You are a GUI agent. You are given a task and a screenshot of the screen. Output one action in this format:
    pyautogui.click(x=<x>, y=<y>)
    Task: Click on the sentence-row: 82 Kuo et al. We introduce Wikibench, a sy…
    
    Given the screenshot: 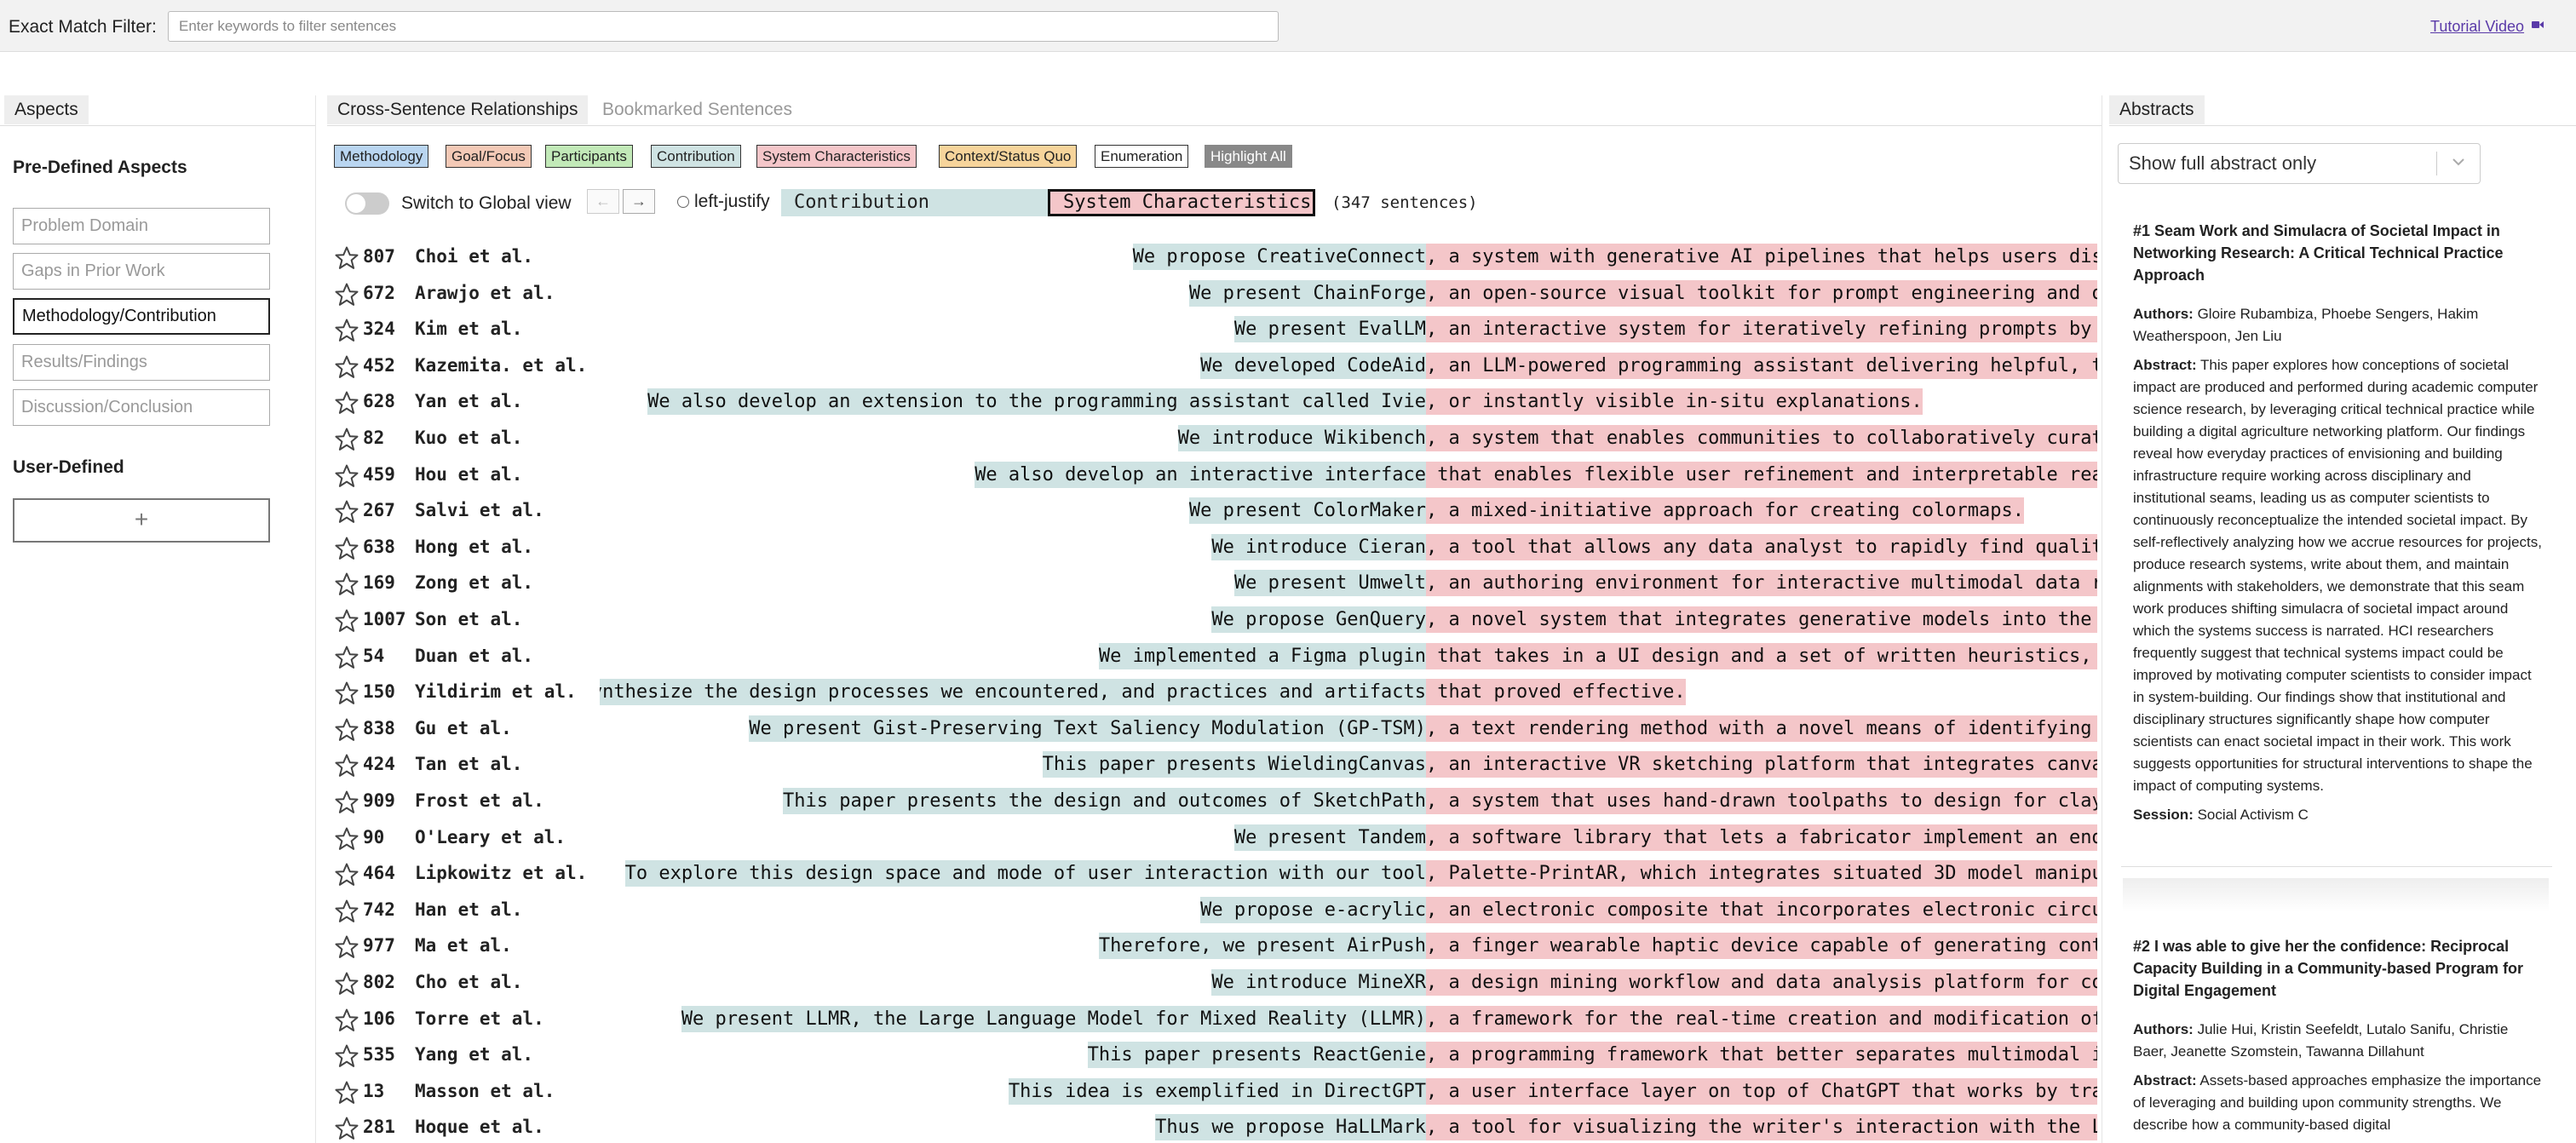 What is the action you would take?
    pyautogui.click(x=1212, y=438)
    